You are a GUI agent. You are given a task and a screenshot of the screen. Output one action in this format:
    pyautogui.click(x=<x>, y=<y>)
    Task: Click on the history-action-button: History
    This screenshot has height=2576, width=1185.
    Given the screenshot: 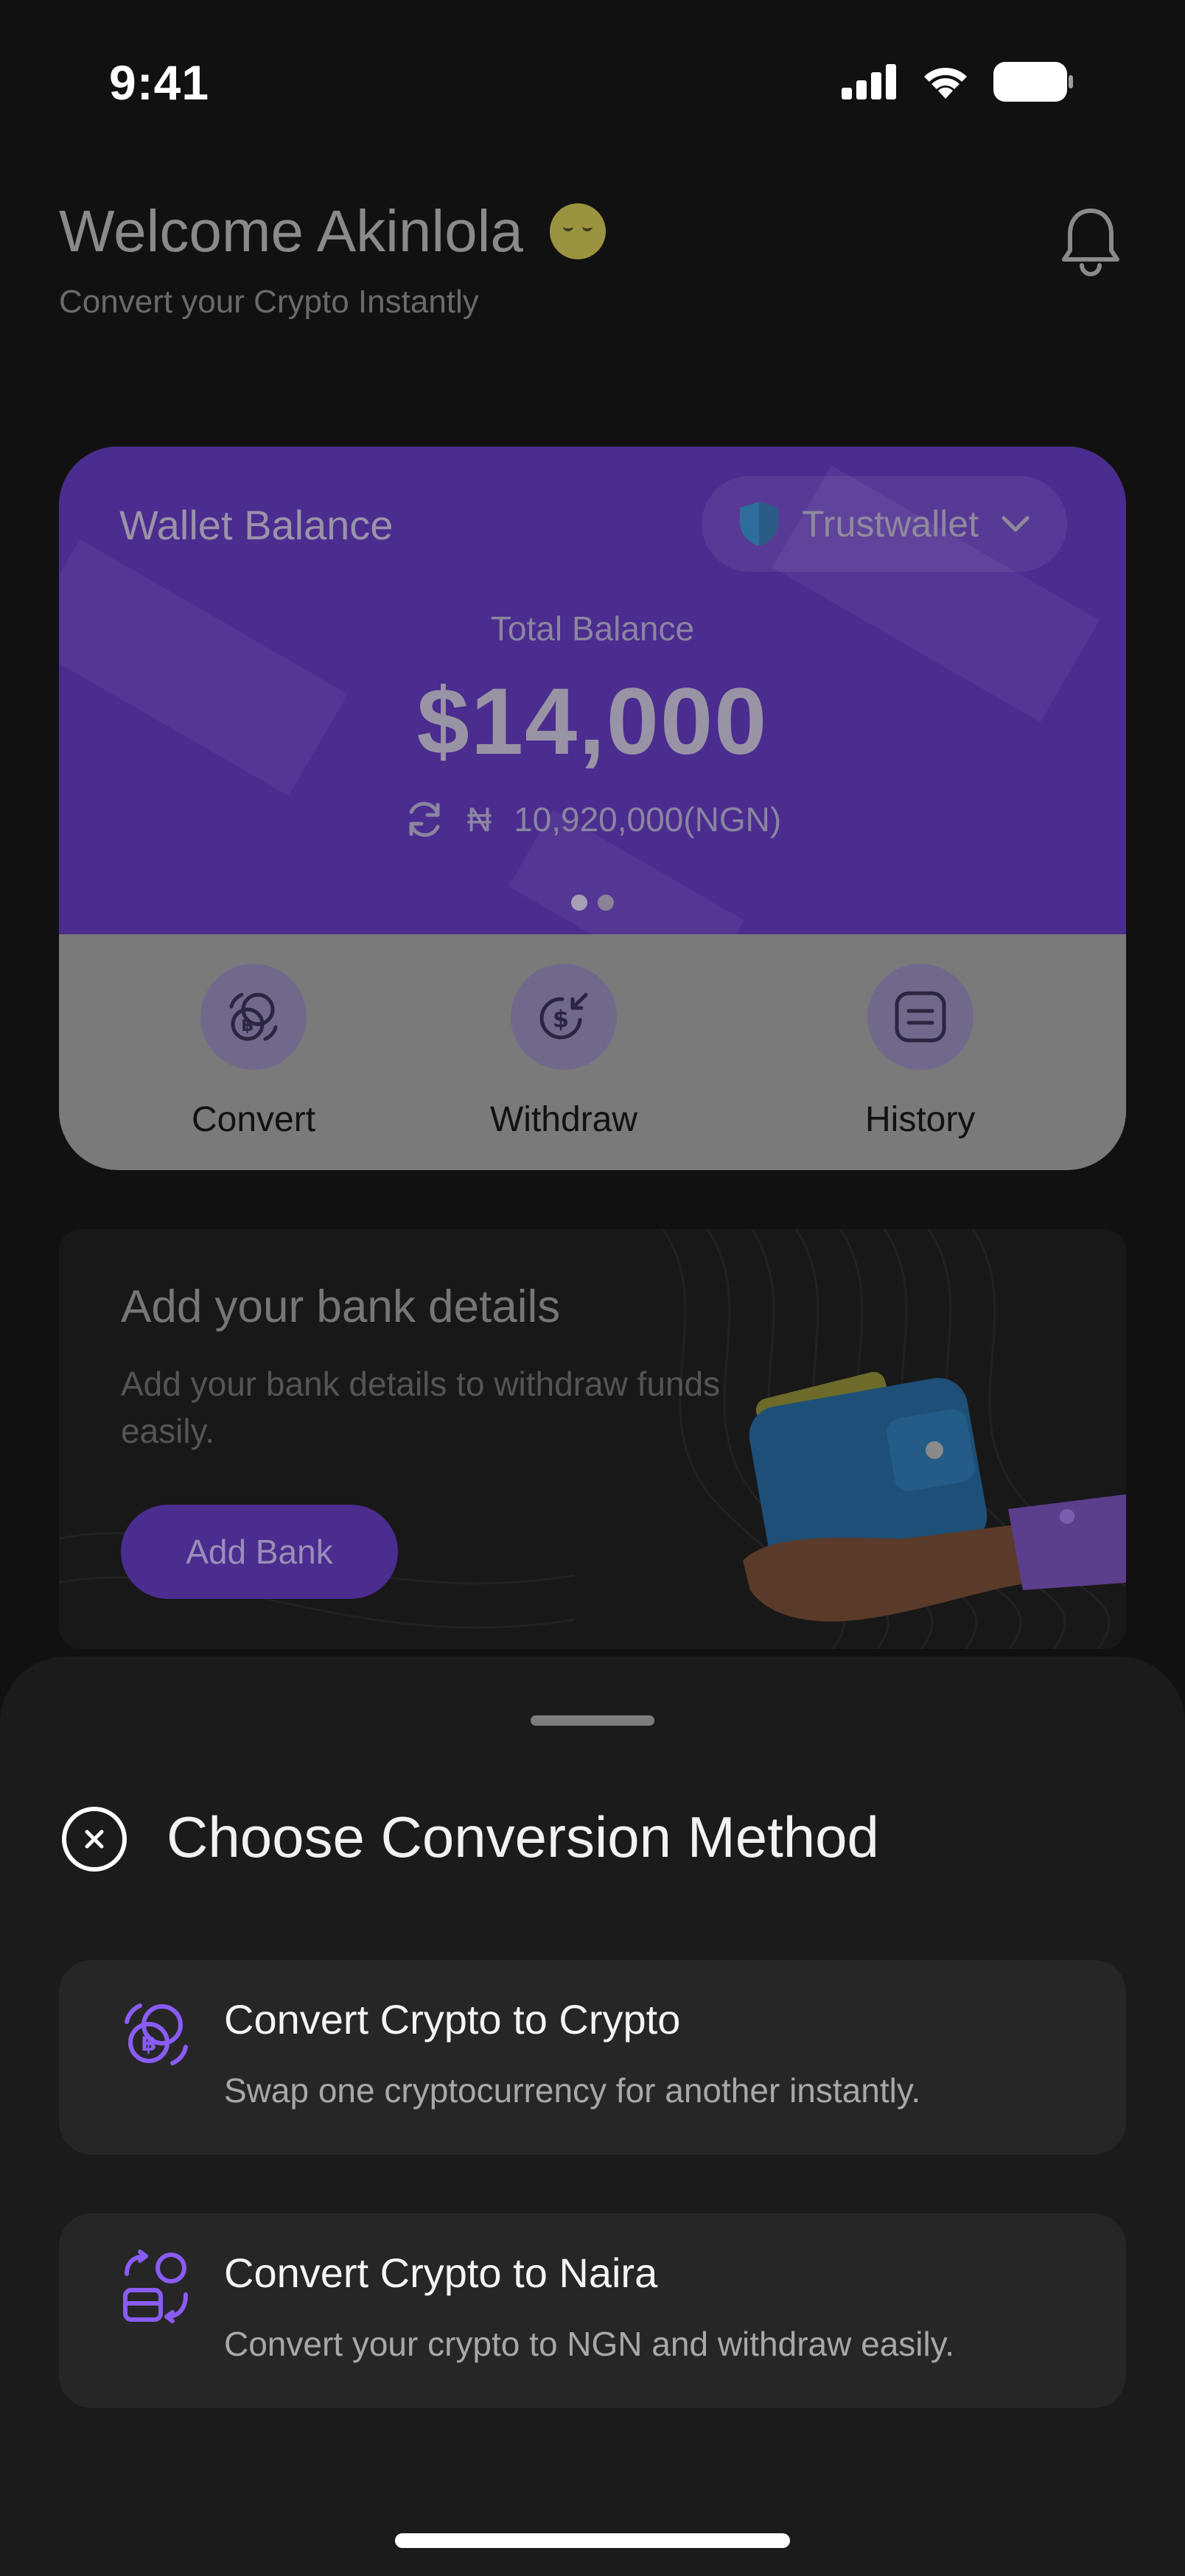 What is the action you would take?
    pyautogui.click(x=920, y=1052)
    